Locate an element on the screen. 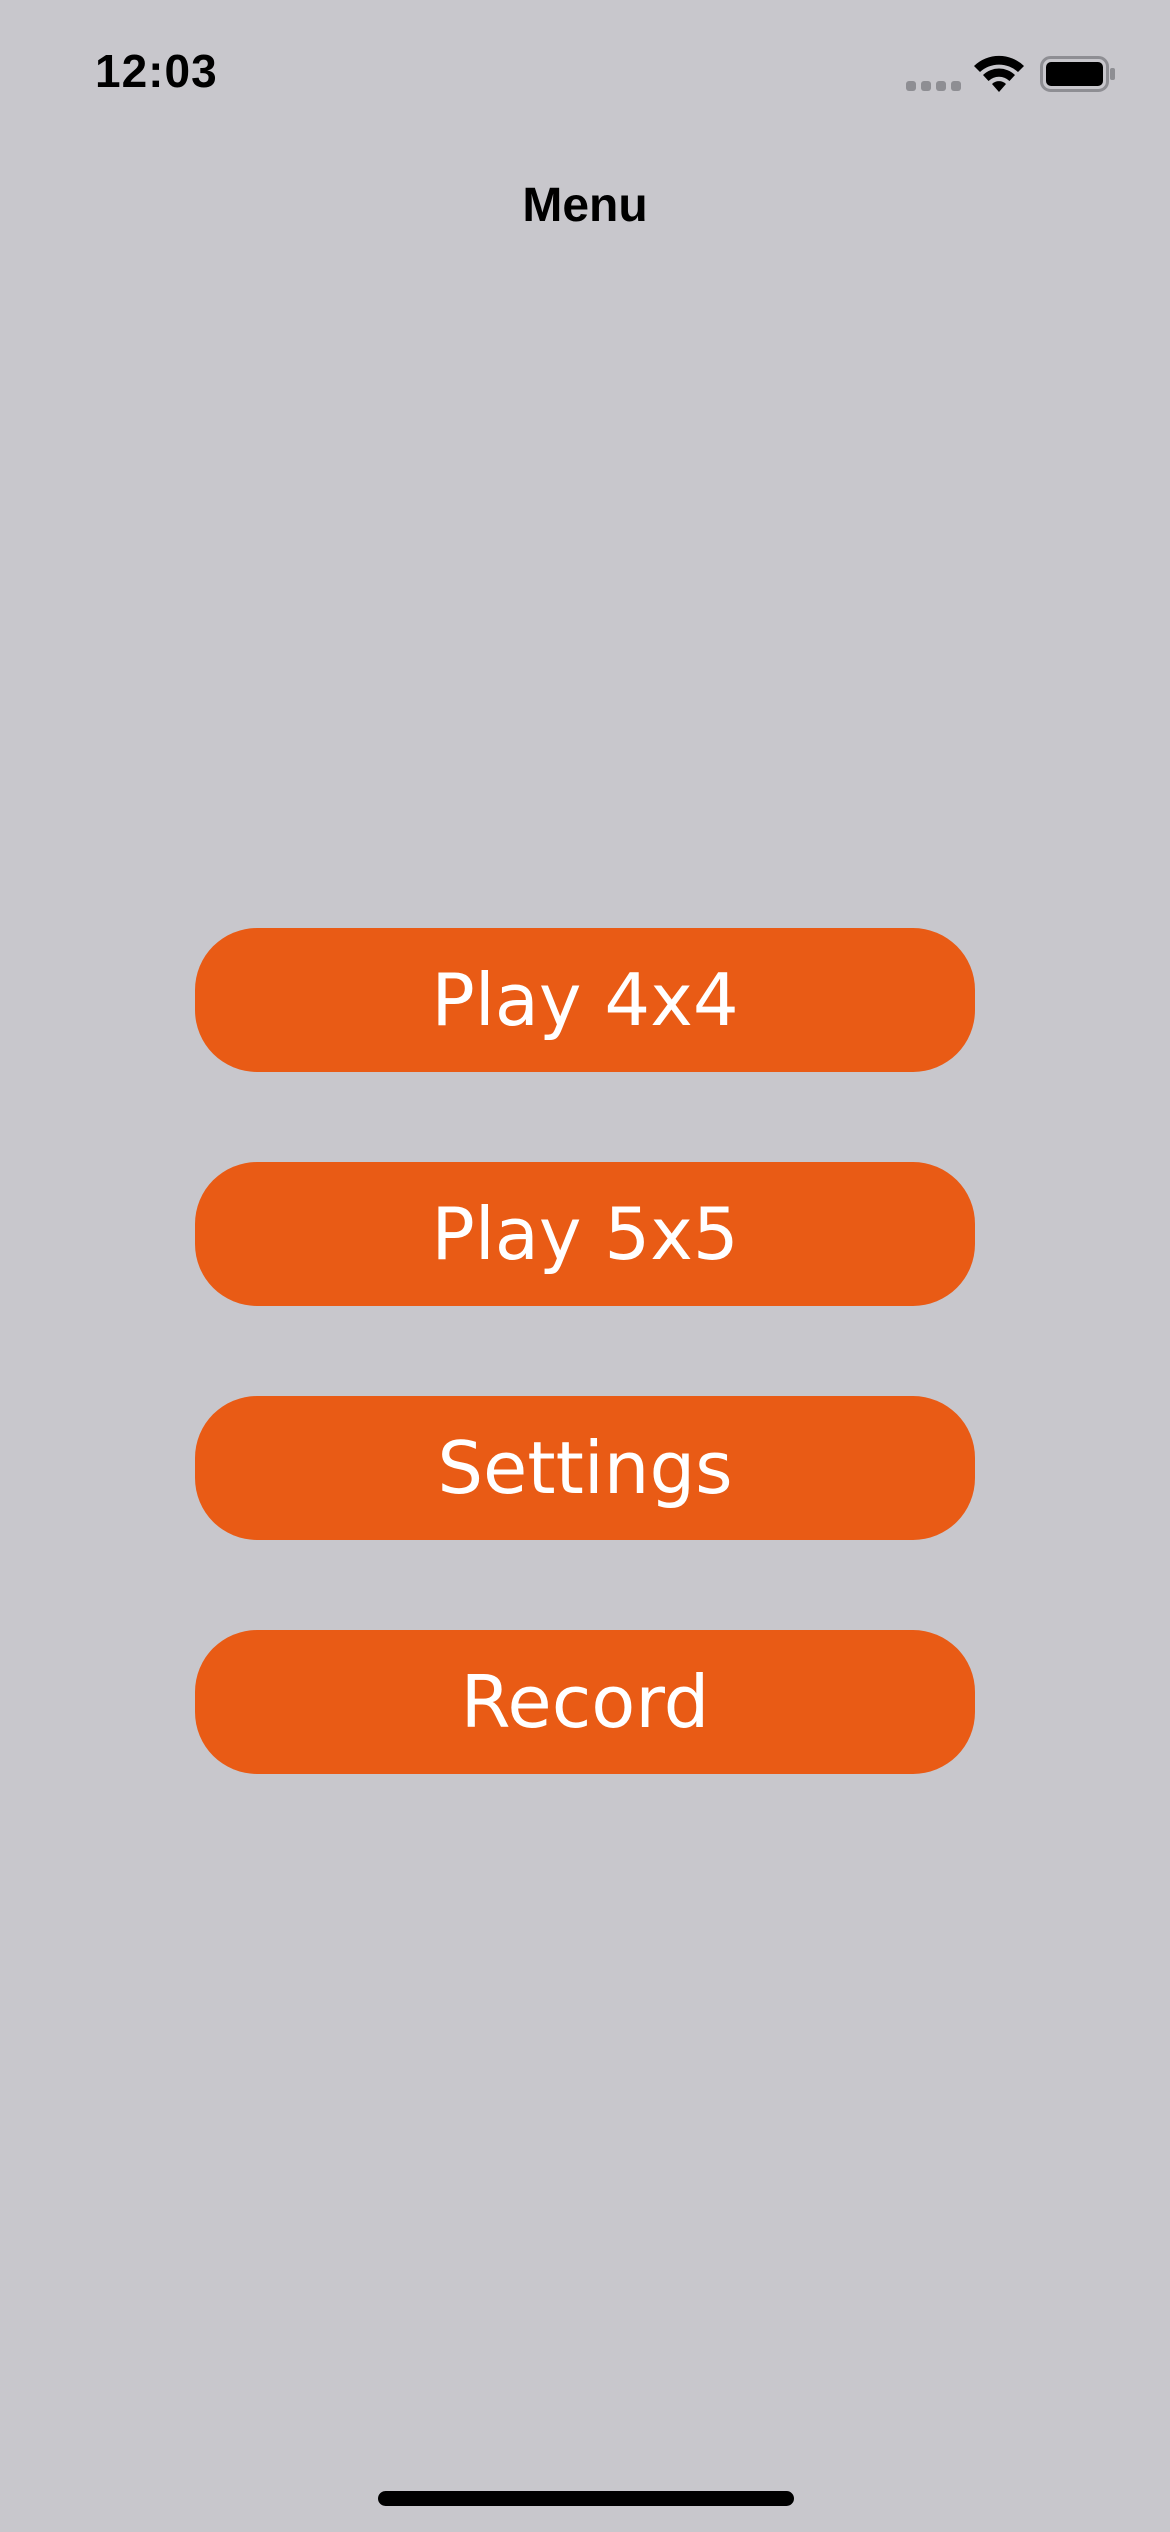  battery-icon is located at coordinates (1077, 74).